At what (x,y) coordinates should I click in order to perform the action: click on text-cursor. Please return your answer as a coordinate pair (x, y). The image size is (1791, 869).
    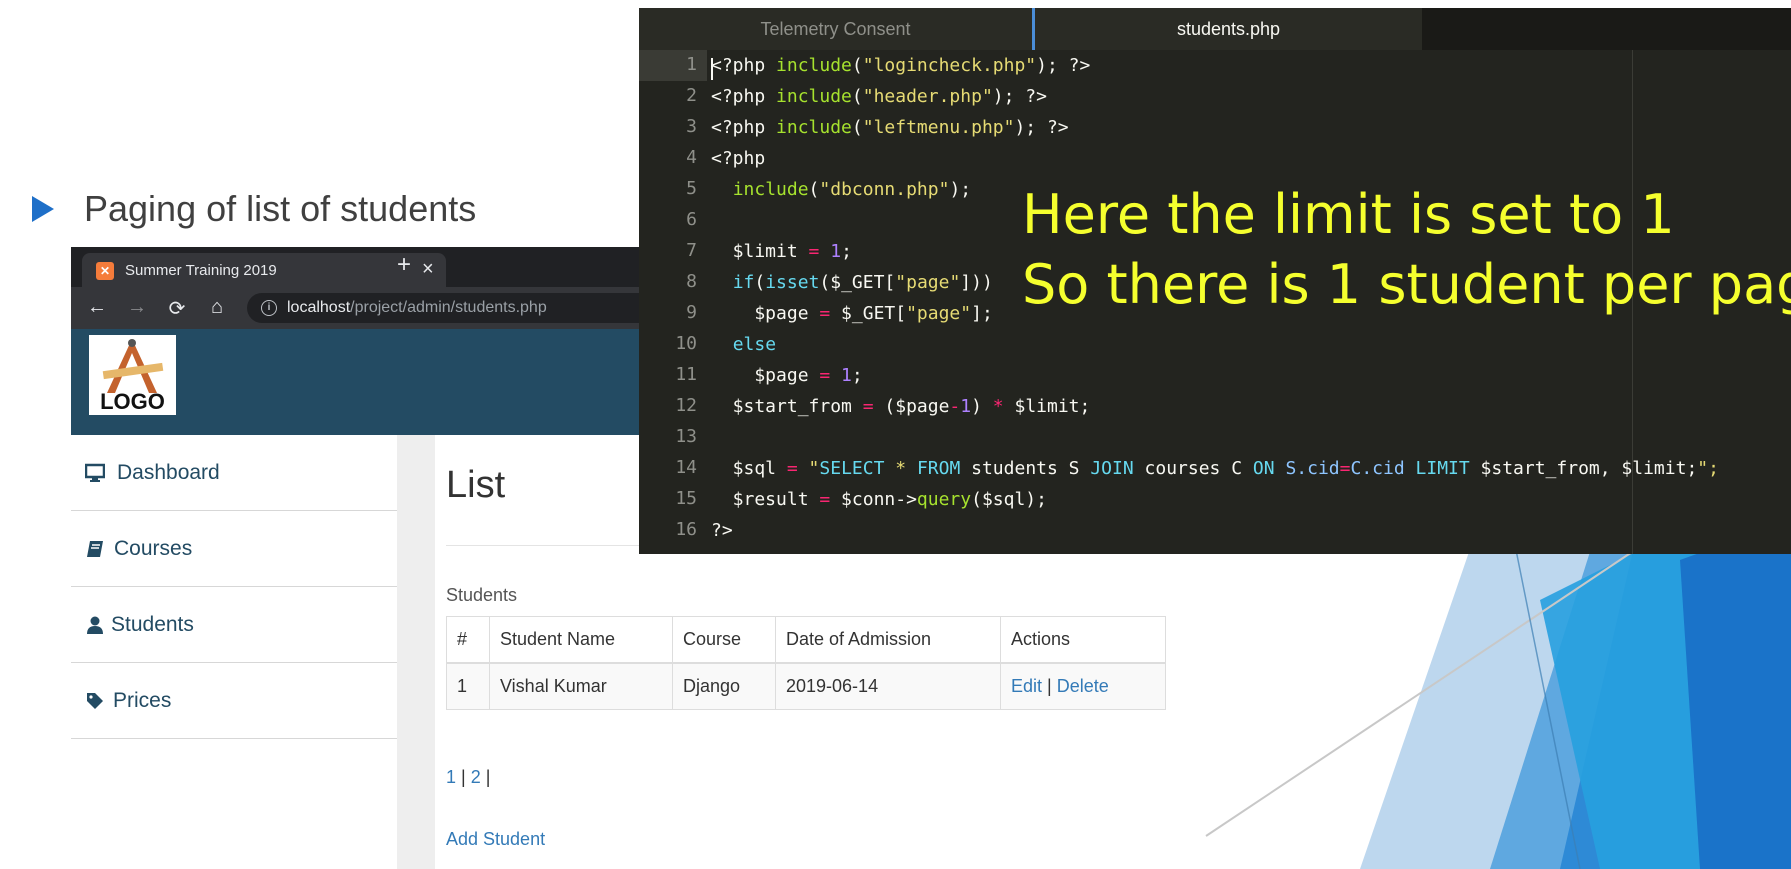
    Looking at the image, I should click on (712, 69).